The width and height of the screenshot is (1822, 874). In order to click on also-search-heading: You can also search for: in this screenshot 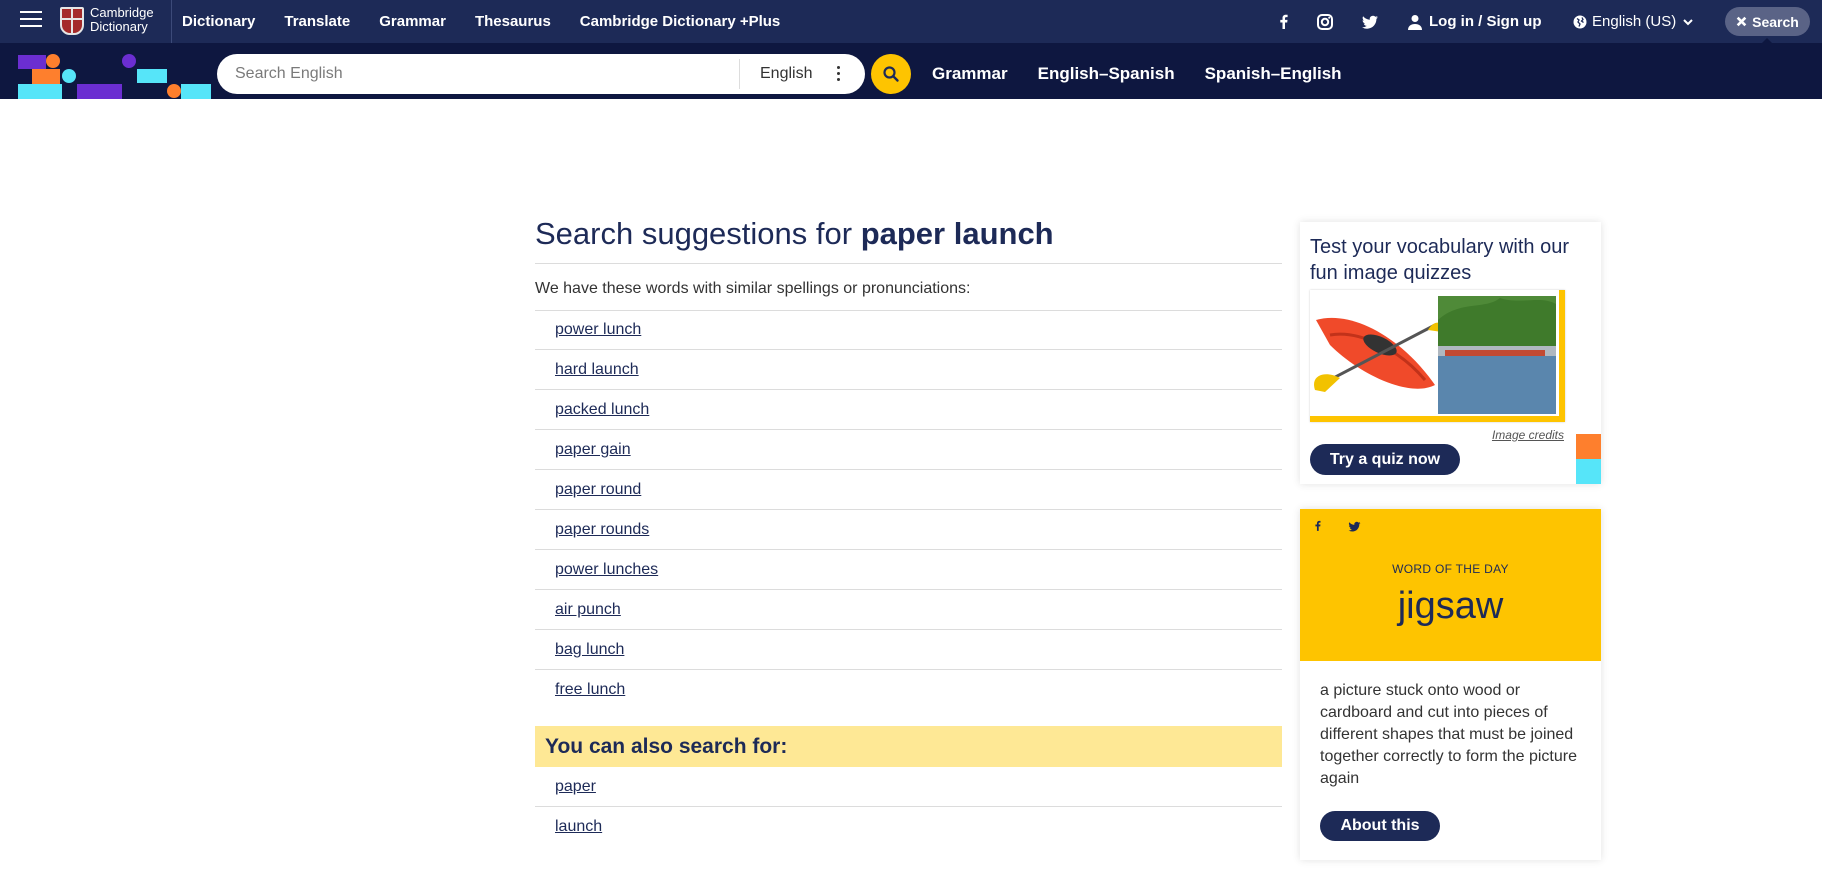, I will do `click(908, 746)`.